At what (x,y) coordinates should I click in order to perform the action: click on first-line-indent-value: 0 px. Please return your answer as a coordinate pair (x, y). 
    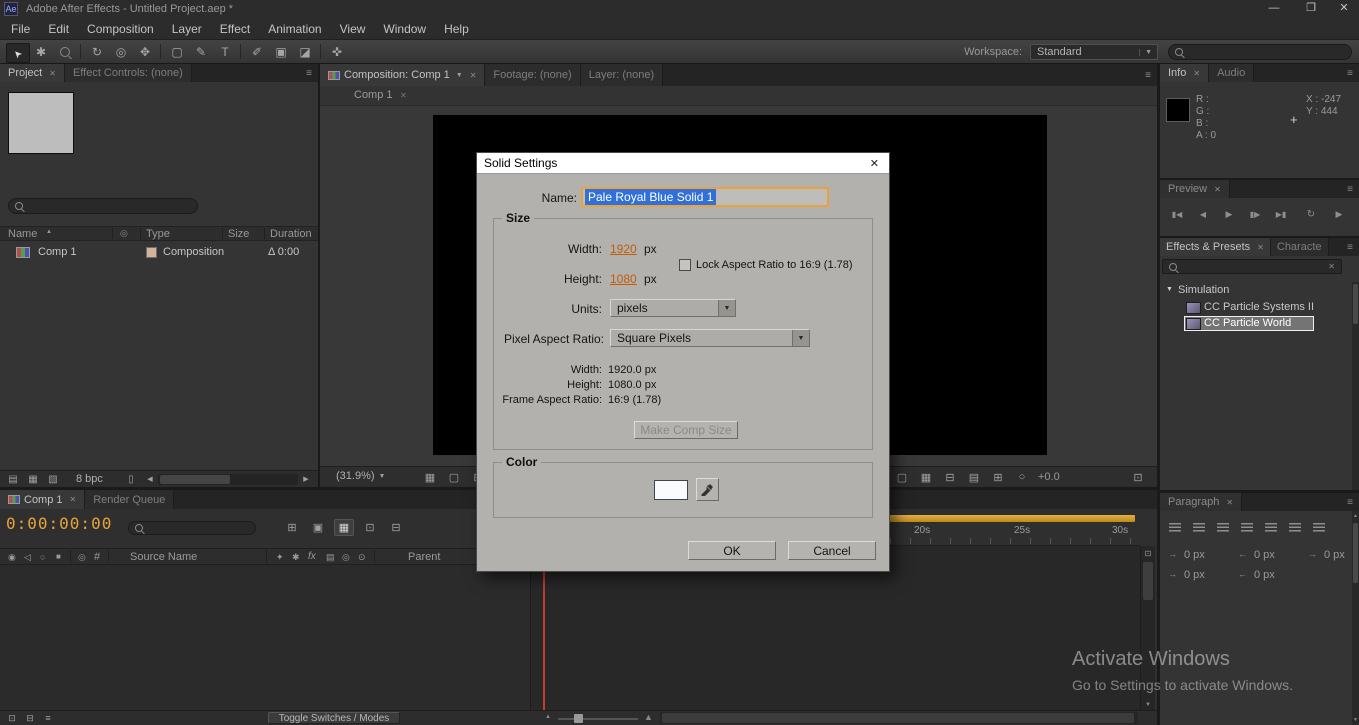
    Looking at the image, I should click on (1194, 575).